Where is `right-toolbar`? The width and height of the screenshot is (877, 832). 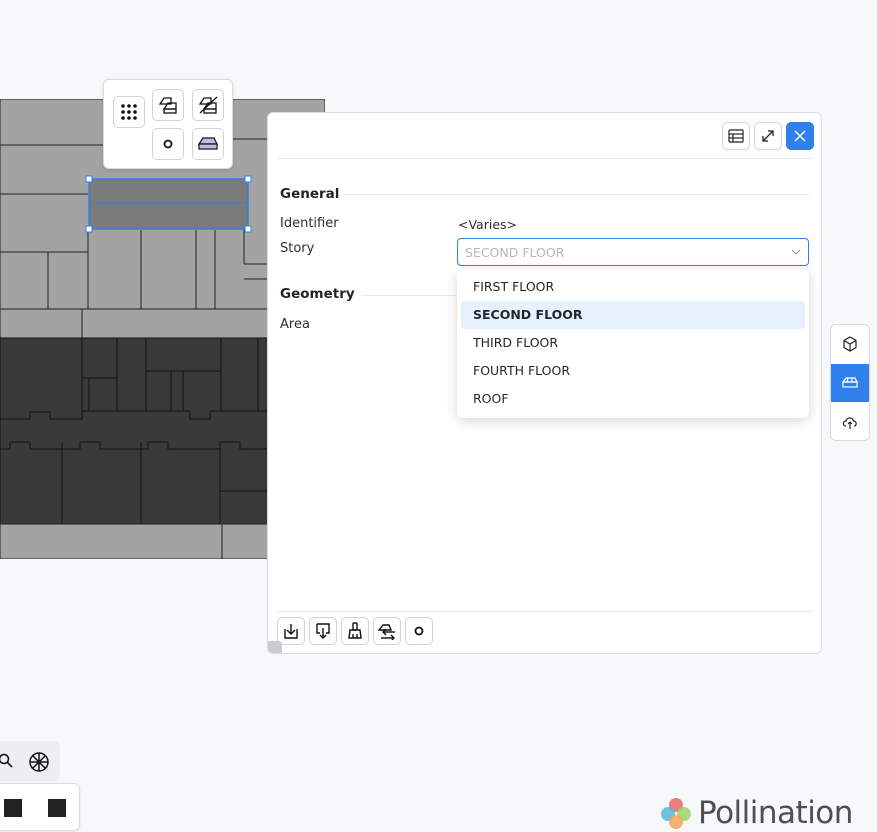 right-toolbar is located at coordinates (850, 382).